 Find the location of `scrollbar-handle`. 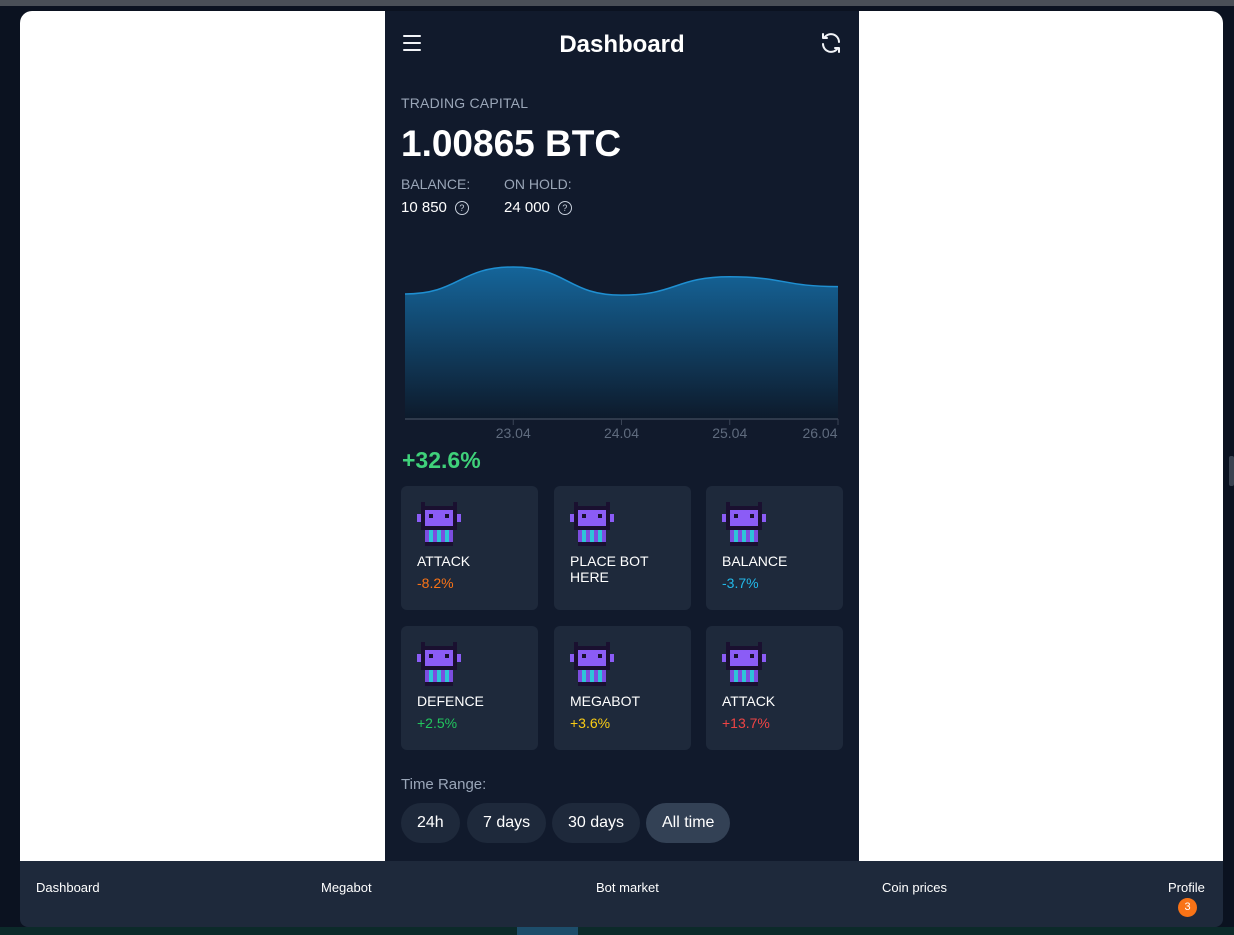

scrollbar-handle is located at coordinates (1231, 471).